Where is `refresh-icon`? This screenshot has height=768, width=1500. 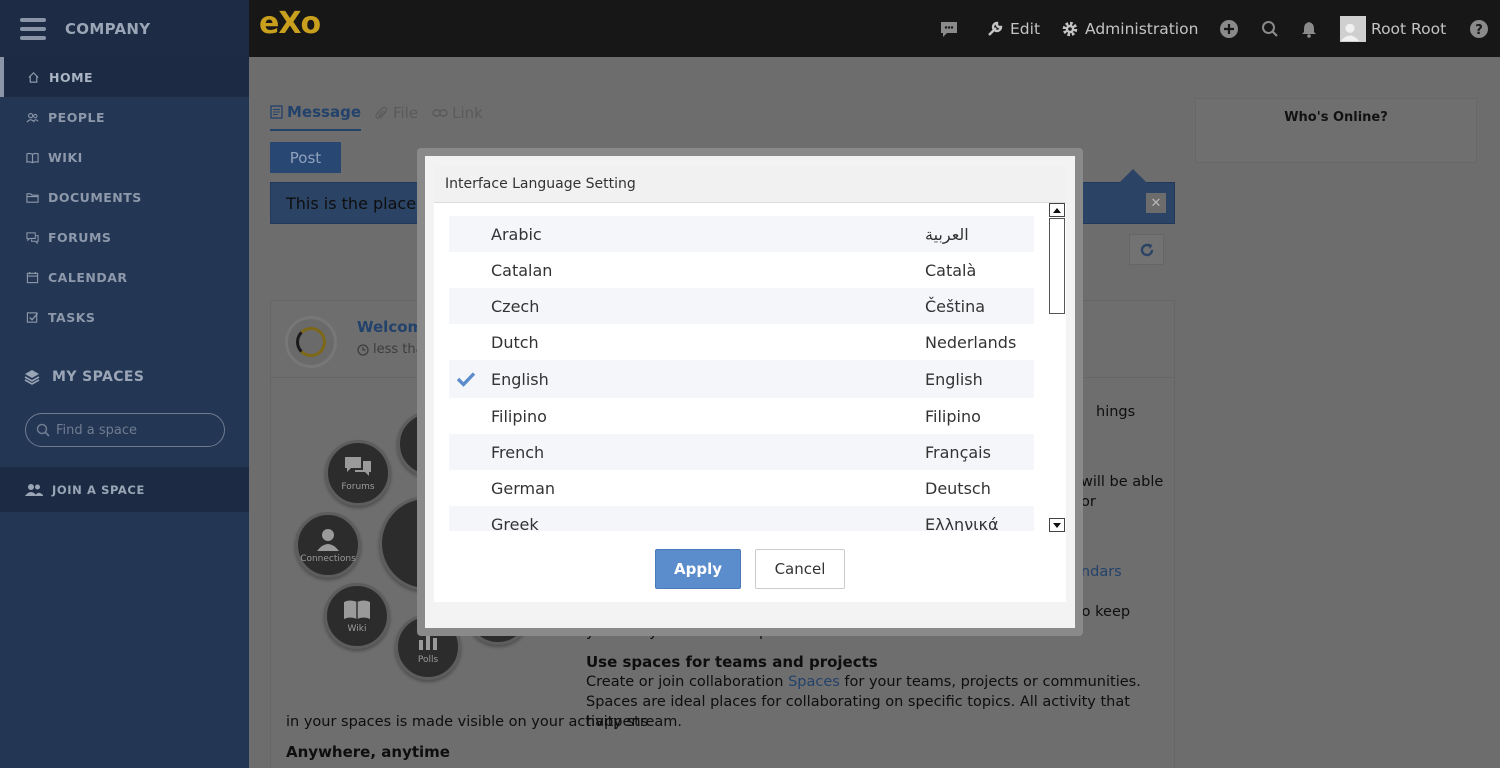
refresh-icon is located at coordinates (1146, 249).